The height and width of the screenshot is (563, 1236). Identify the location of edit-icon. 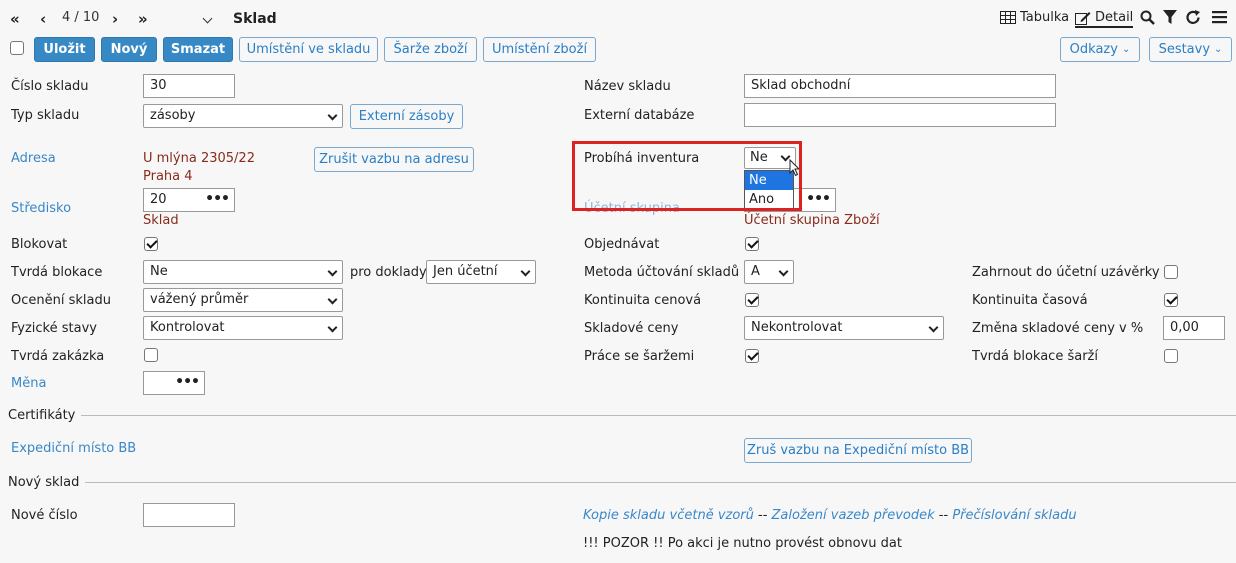
(1083, 18).